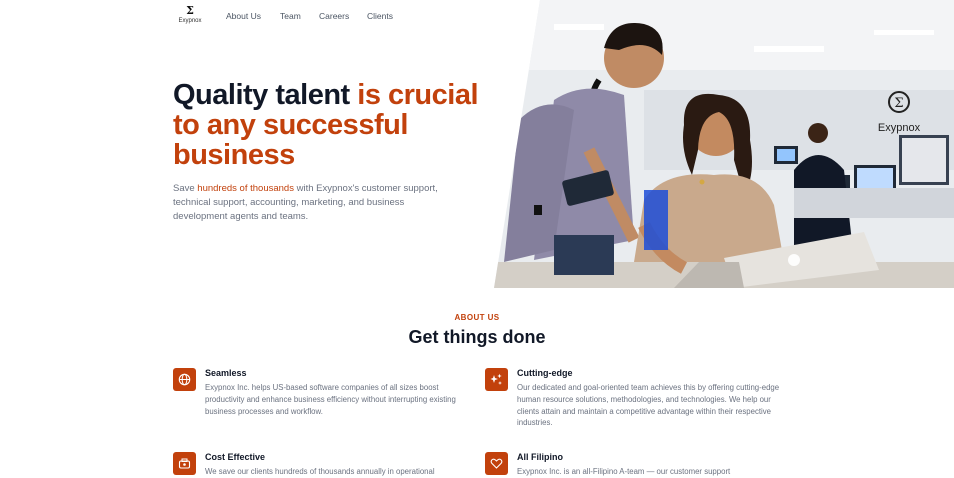 Image resolution: width=954 pixels, height=478 pixels. Describe the element at coordinates (245, 188) in the screenshot. I see `hero-sub-highlight: hundreds of thousands` at that location.